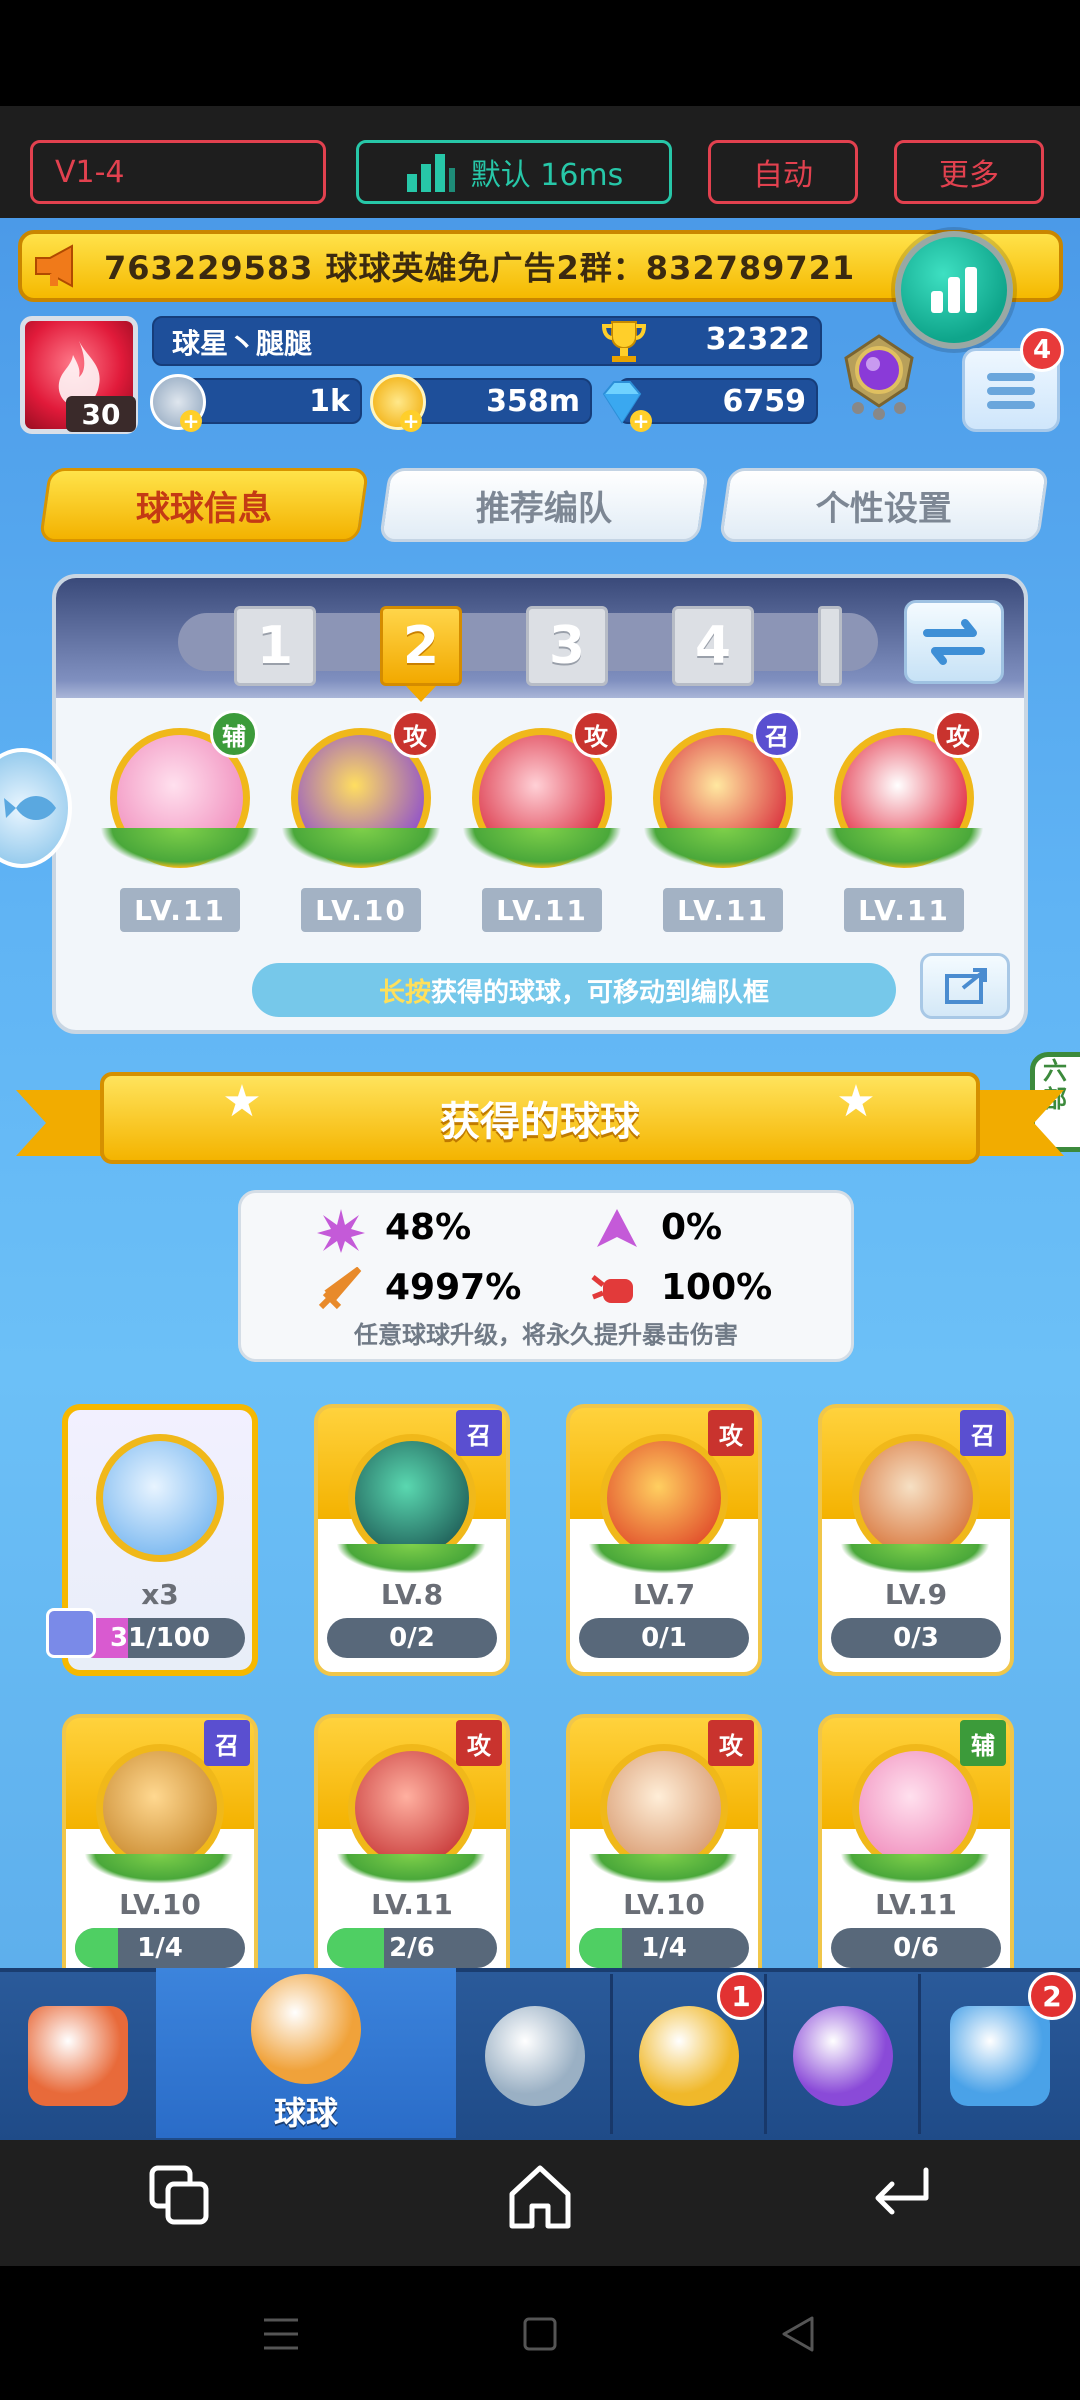 Image resolution: width=1080 pixels, height=2400 pixels. I want to click on card-progress: 0/2, so click(412, 1638).